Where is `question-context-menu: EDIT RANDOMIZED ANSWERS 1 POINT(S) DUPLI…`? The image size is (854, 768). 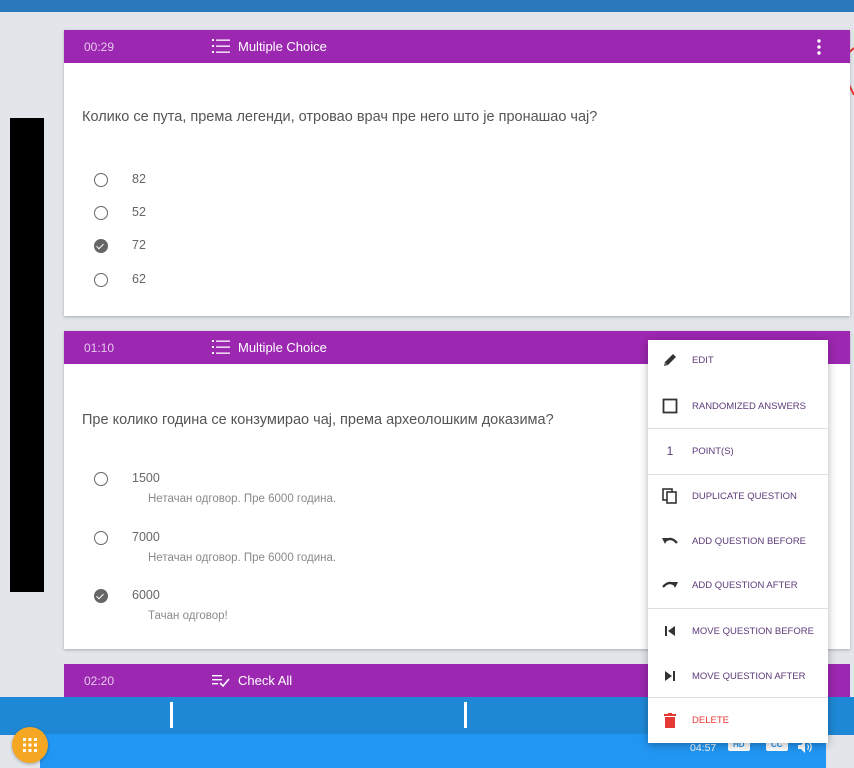
question-context-menu: EDIT RANDOMIZED ANSWERS 1 POINT(S) DUPLI… is located at coordinates (738, 541).